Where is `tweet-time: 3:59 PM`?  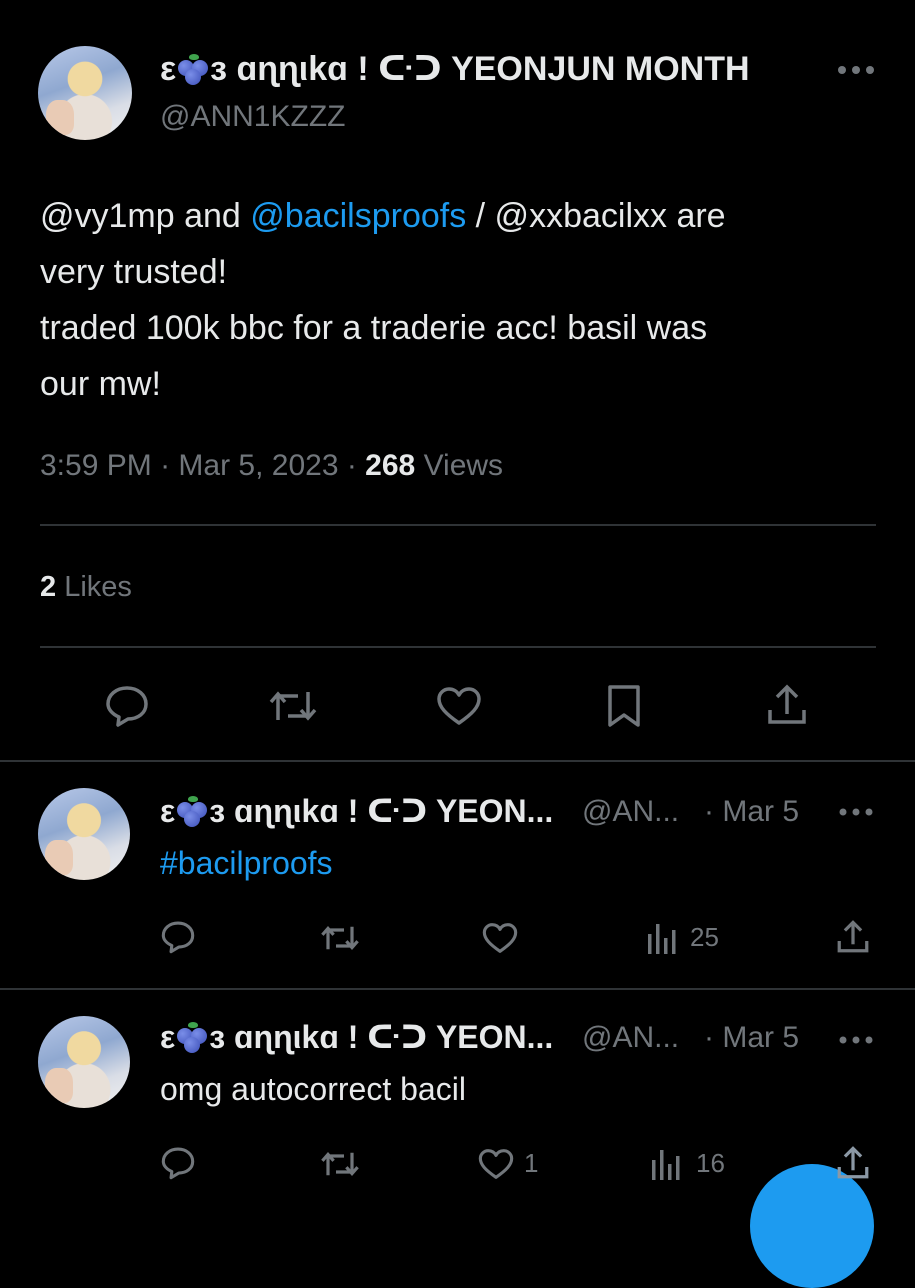
tweet-time: 3:59 PM is located at coordinates (96, 465).